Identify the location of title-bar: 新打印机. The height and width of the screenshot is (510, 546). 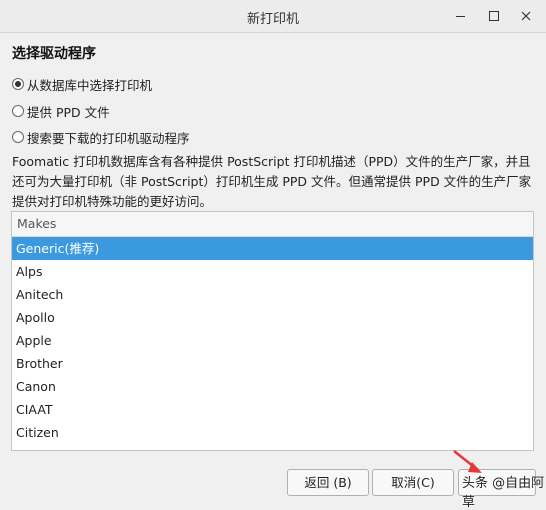
(273, 16).